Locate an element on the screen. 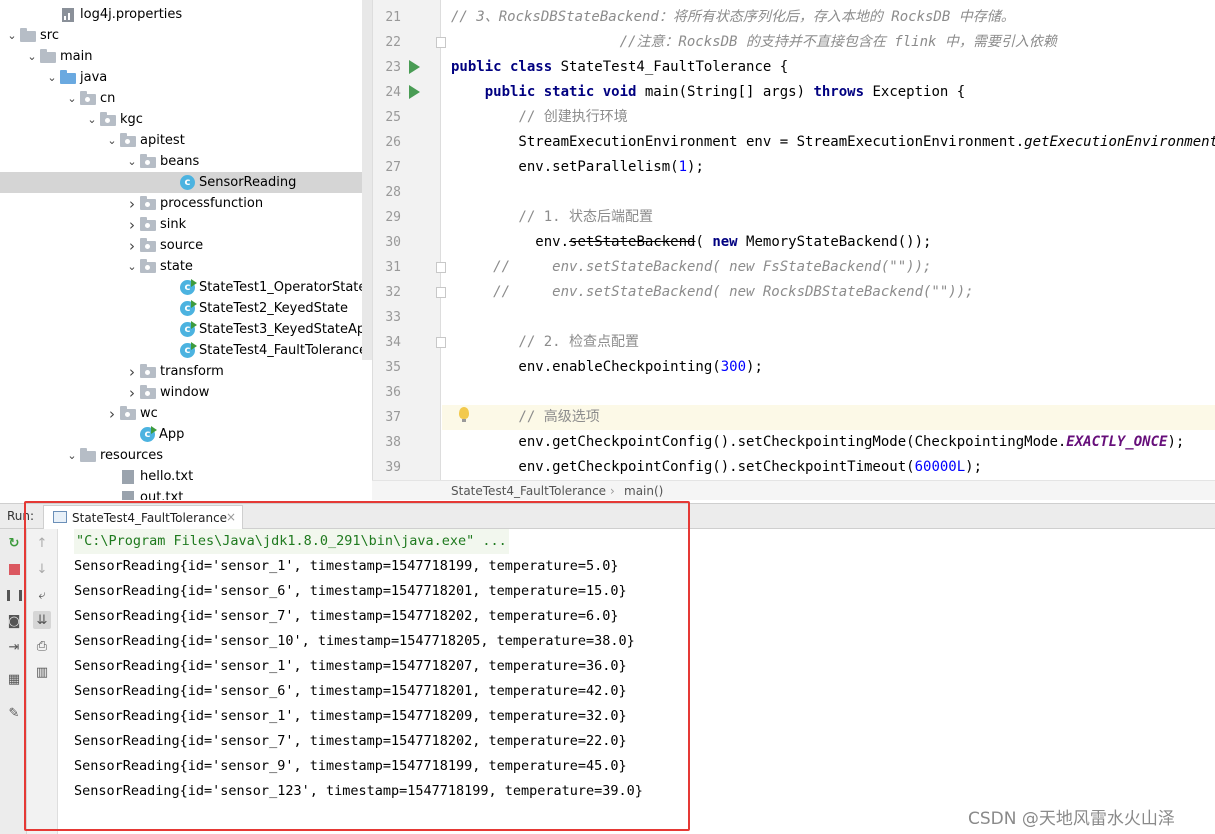 The width and height of the screenshot is (1215, 834). code-line: // 1. 状态后端配置 is located at coordinates (552, 217).